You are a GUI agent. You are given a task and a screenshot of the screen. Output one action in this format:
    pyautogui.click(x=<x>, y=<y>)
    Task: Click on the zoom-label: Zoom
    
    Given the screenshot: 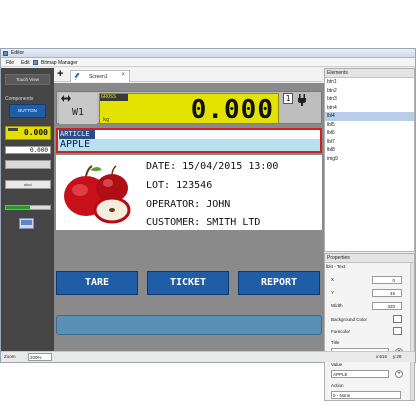 What is the action you would take?
    pyautogui.click(x=10, y=356)
    